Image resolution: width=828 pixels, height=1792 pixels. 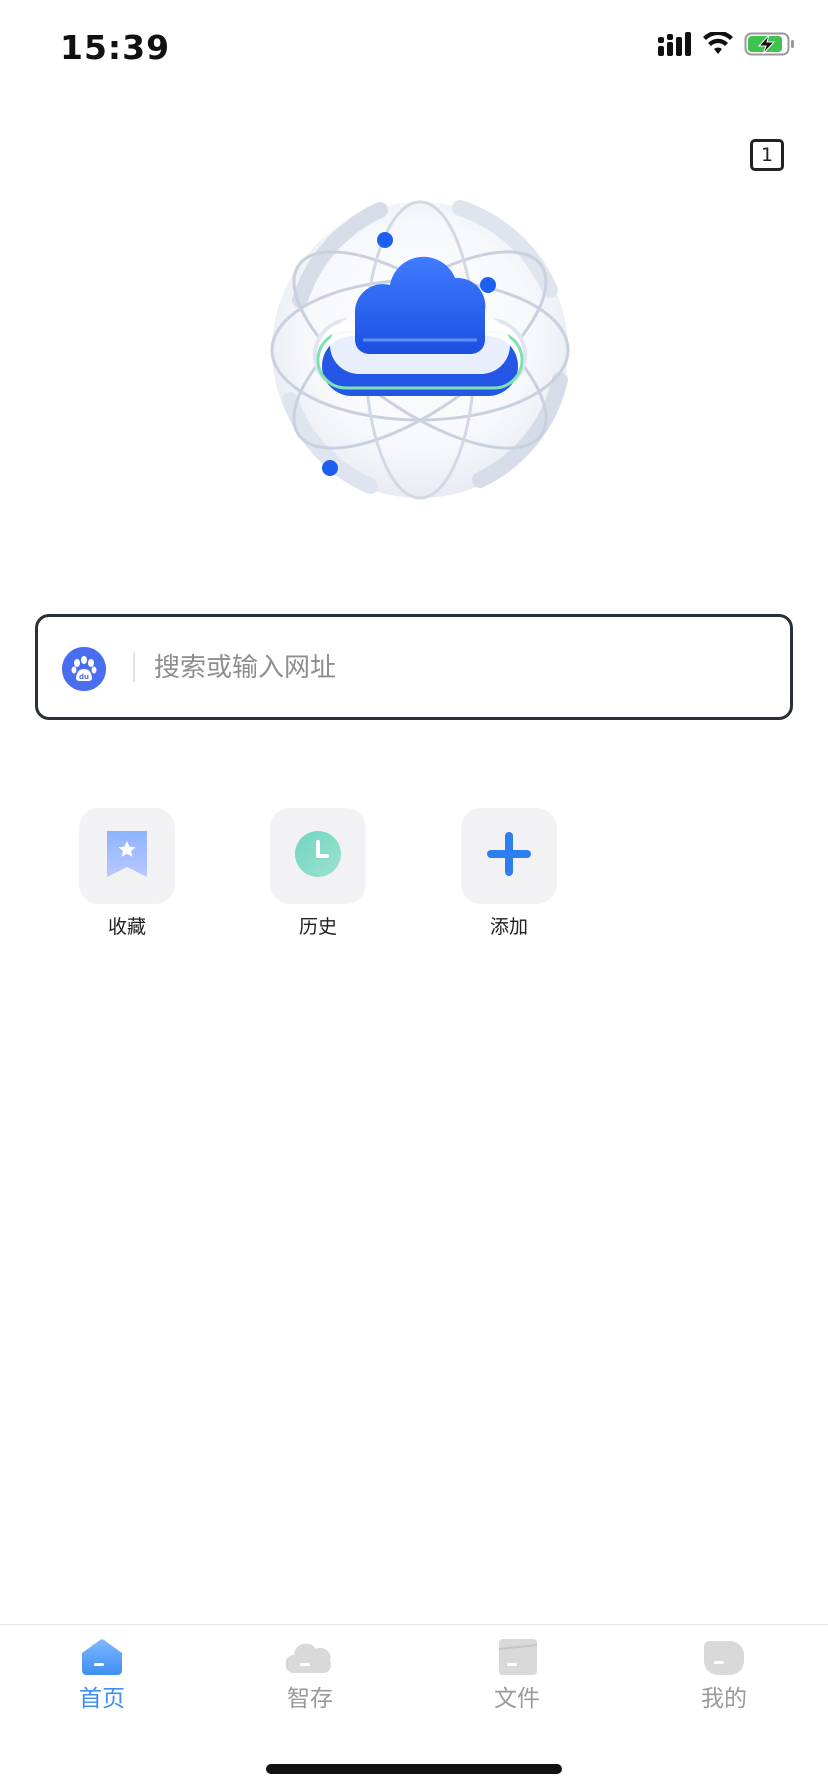 I want to click on plus-icon, so click(x=509, y=856).